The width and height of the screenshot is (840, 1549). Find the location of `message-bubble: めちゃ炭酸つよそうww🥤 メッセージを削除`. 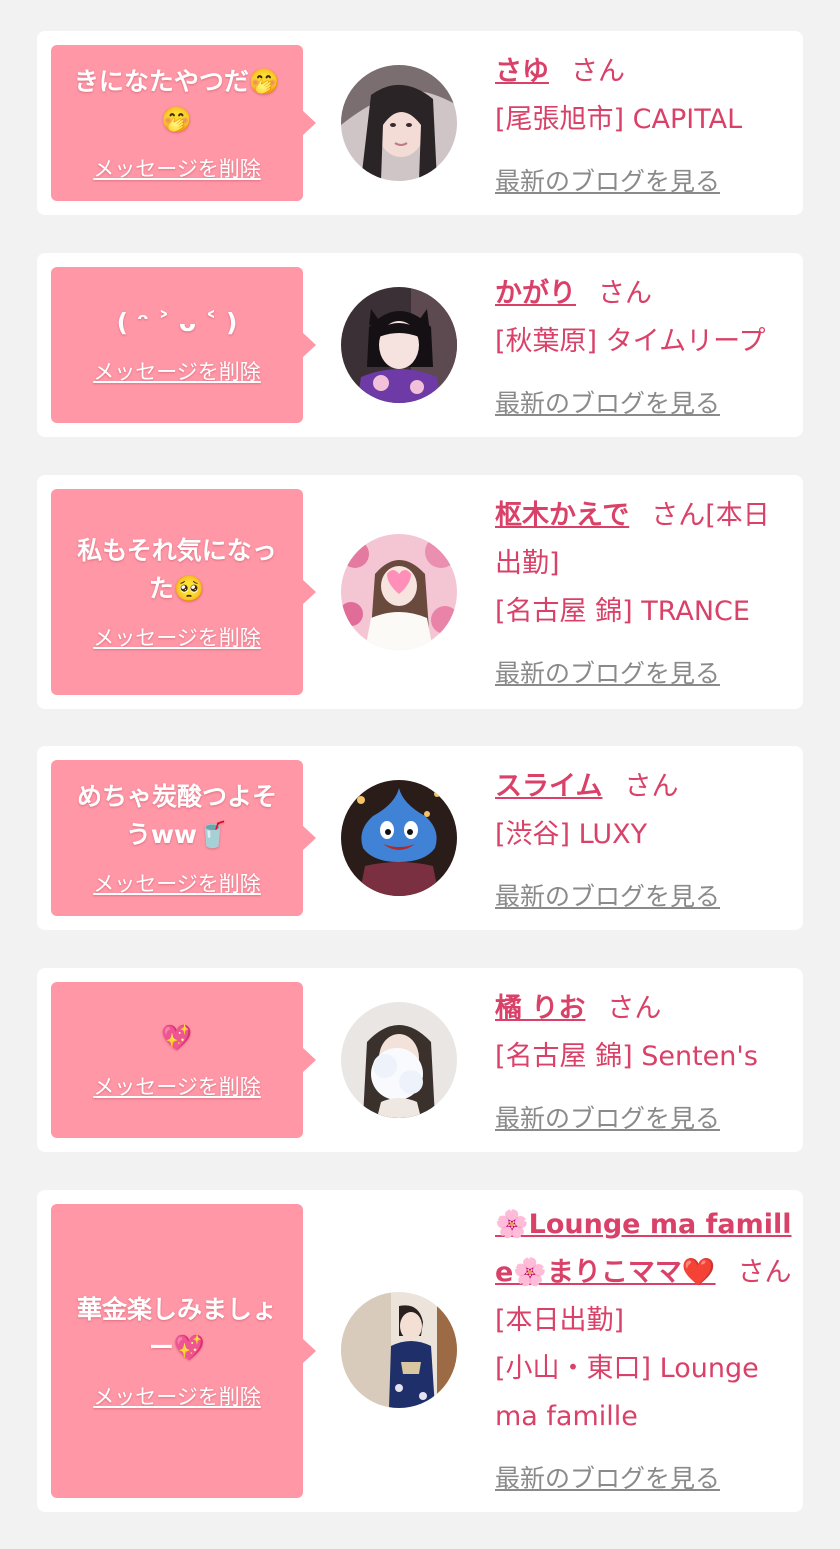

message-bubble: めちゃ炭酸つよそうww🥤 メッセージを削除 is located at coordinates (183, 838).